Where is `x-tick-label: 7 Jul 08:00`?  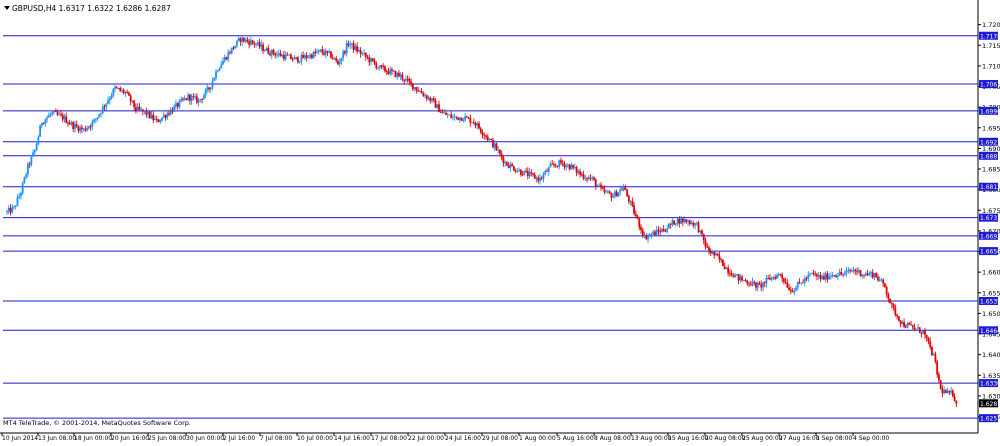
x-tick-label: 7 Jul 08:00 is located at coordinates (276, 438).